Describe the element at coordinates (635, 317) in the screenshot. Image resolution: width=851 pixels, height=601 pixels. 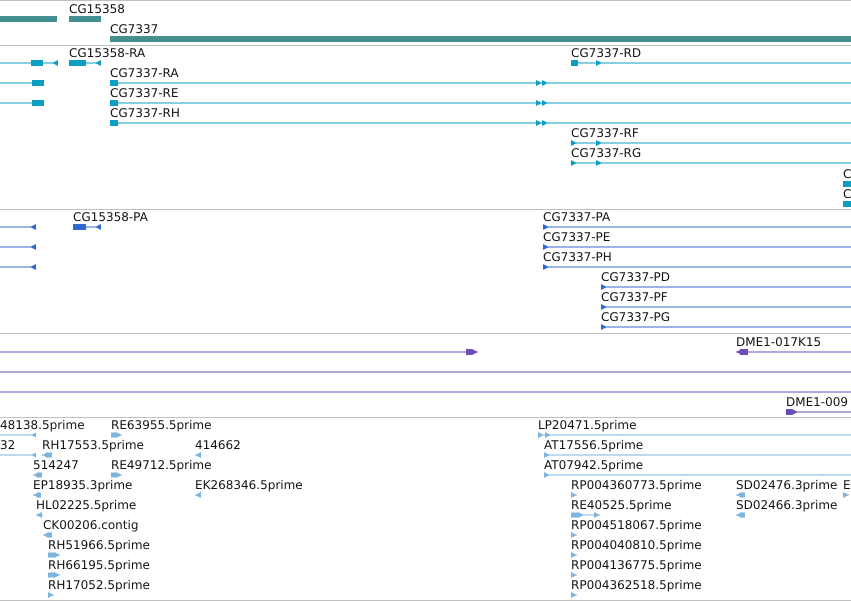
I see `feature-label: CG7337-PG` at that location.